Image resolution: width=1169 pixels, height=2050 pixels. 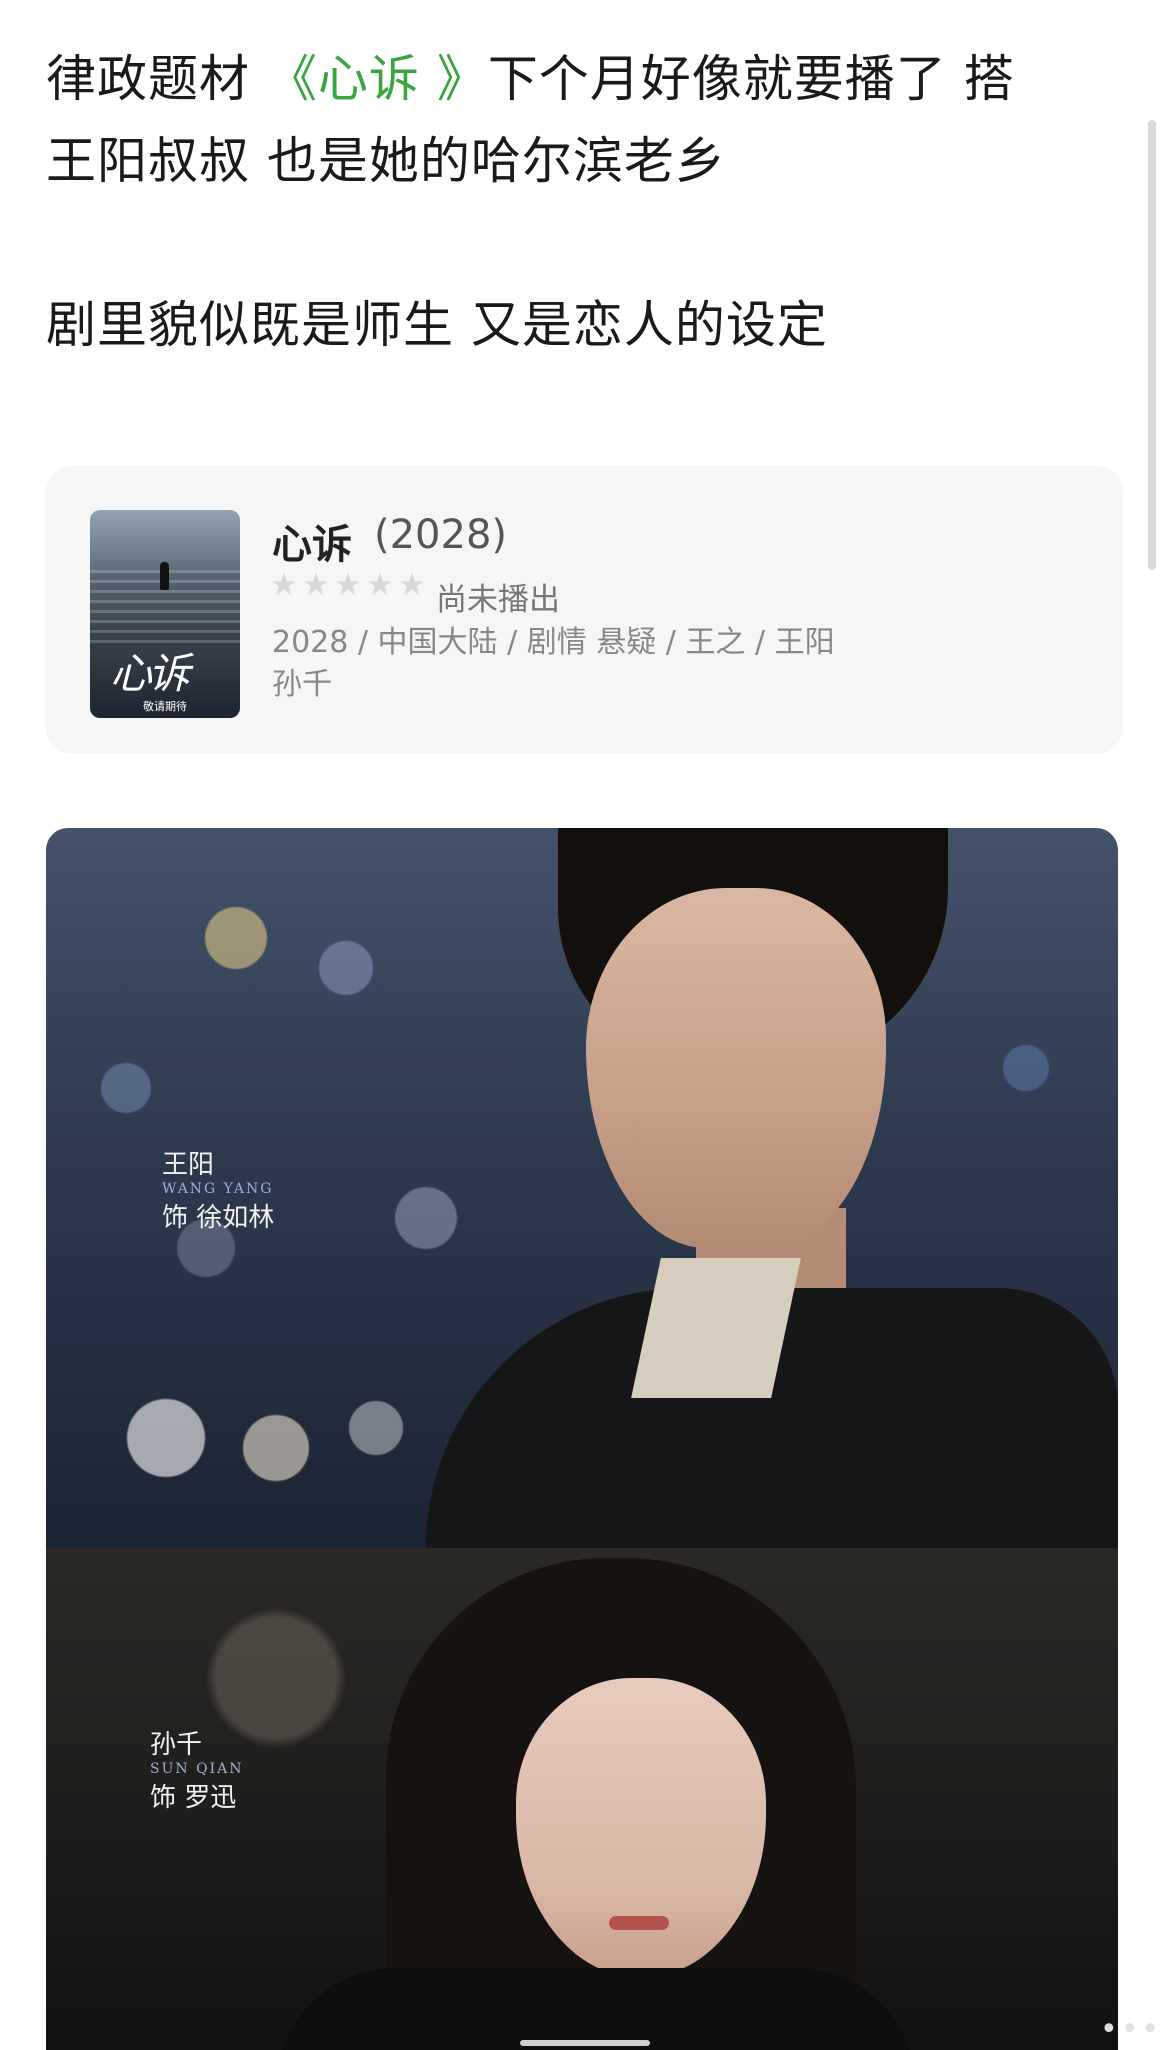 I want to click on rating-status: 尚未播出, so click(x=498, y=600).